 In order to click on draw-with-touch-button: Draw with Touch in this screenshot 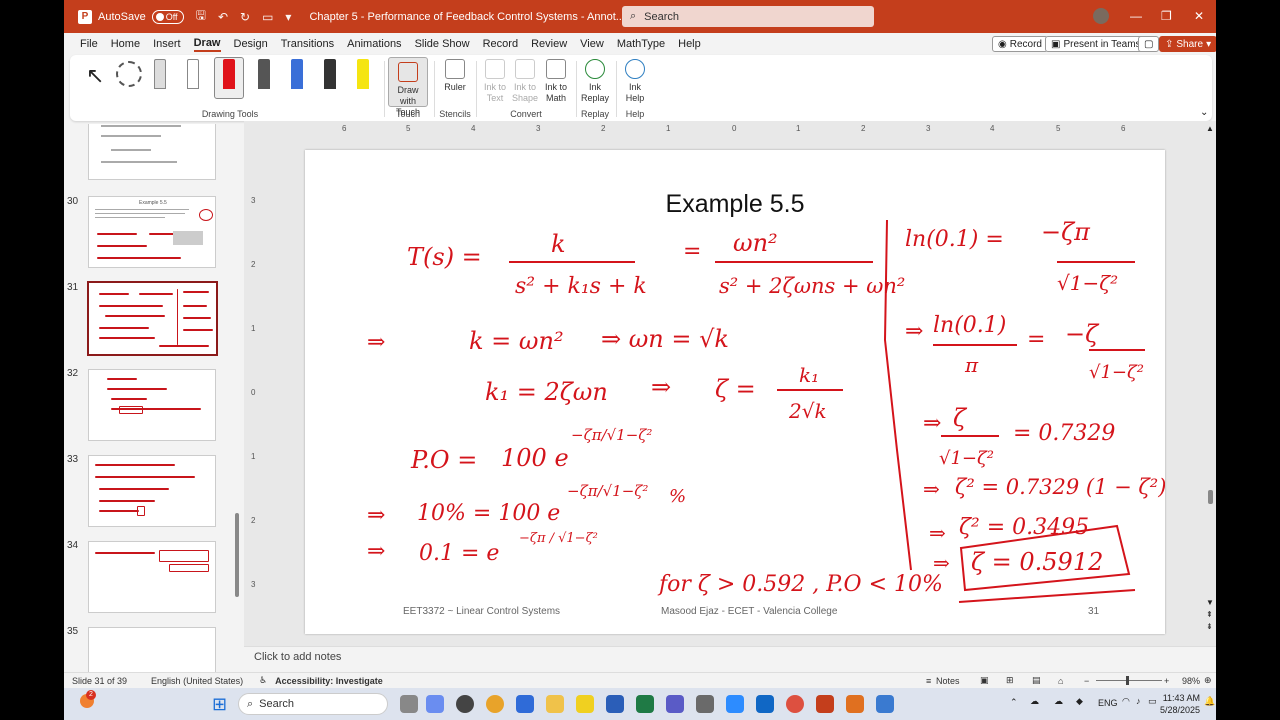, I will do `click(408, 87)`.